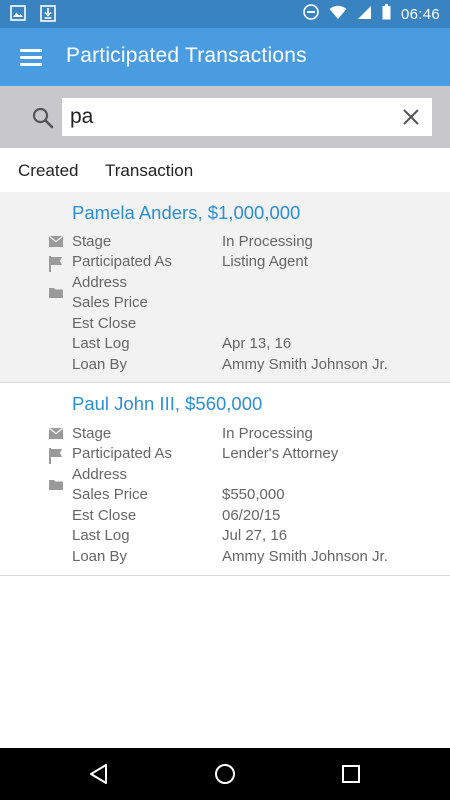 Image resolution: width=450 pixels, height=800 pixels. I want to click on field-value-last-log: Jul 27, 16, so click(255, 535).